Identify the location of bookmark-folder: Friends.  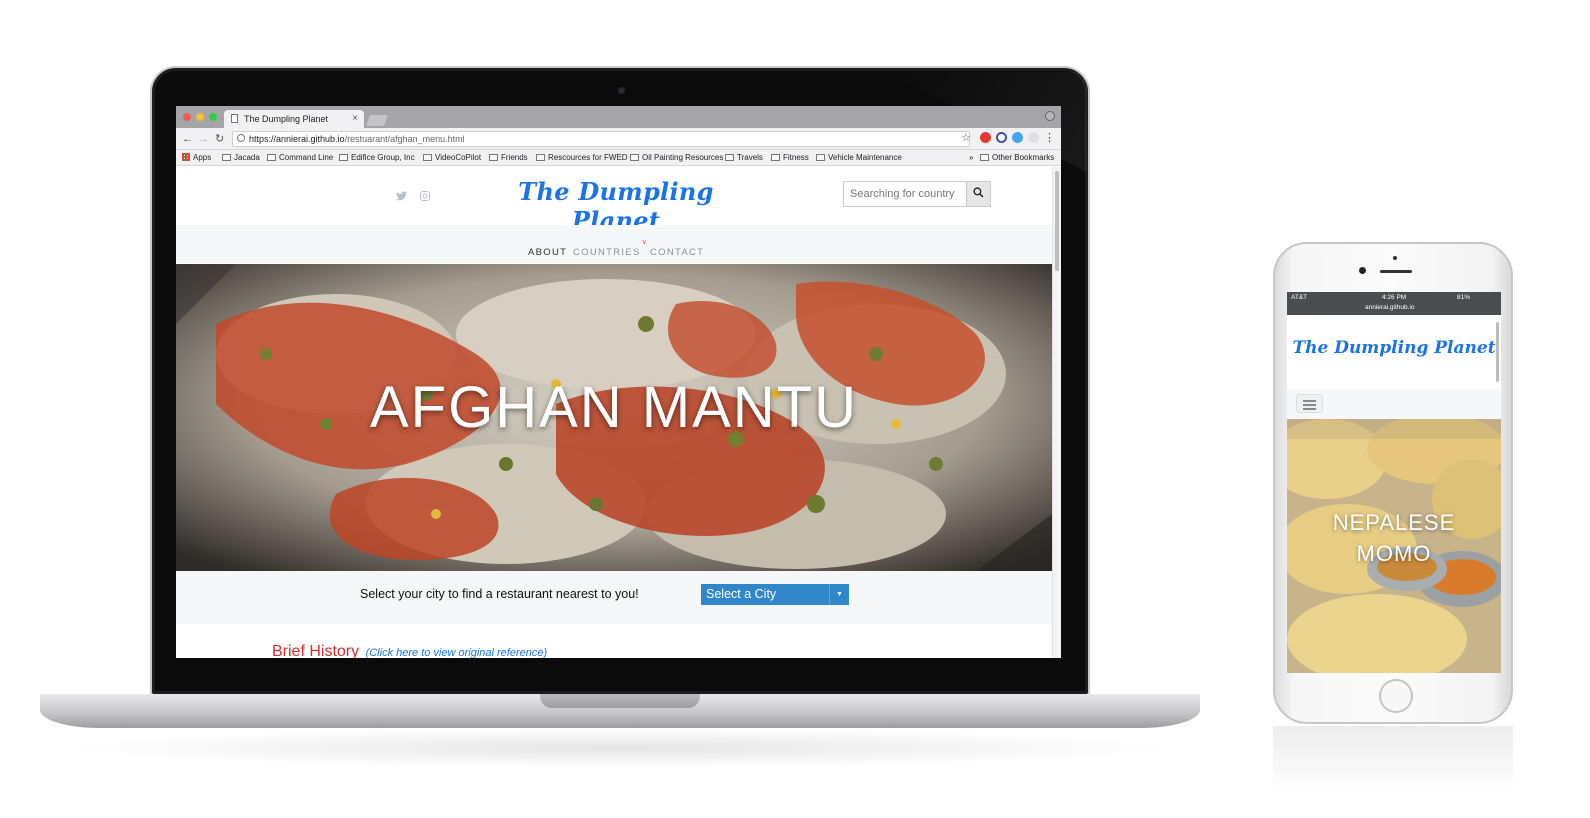
(508, 158).